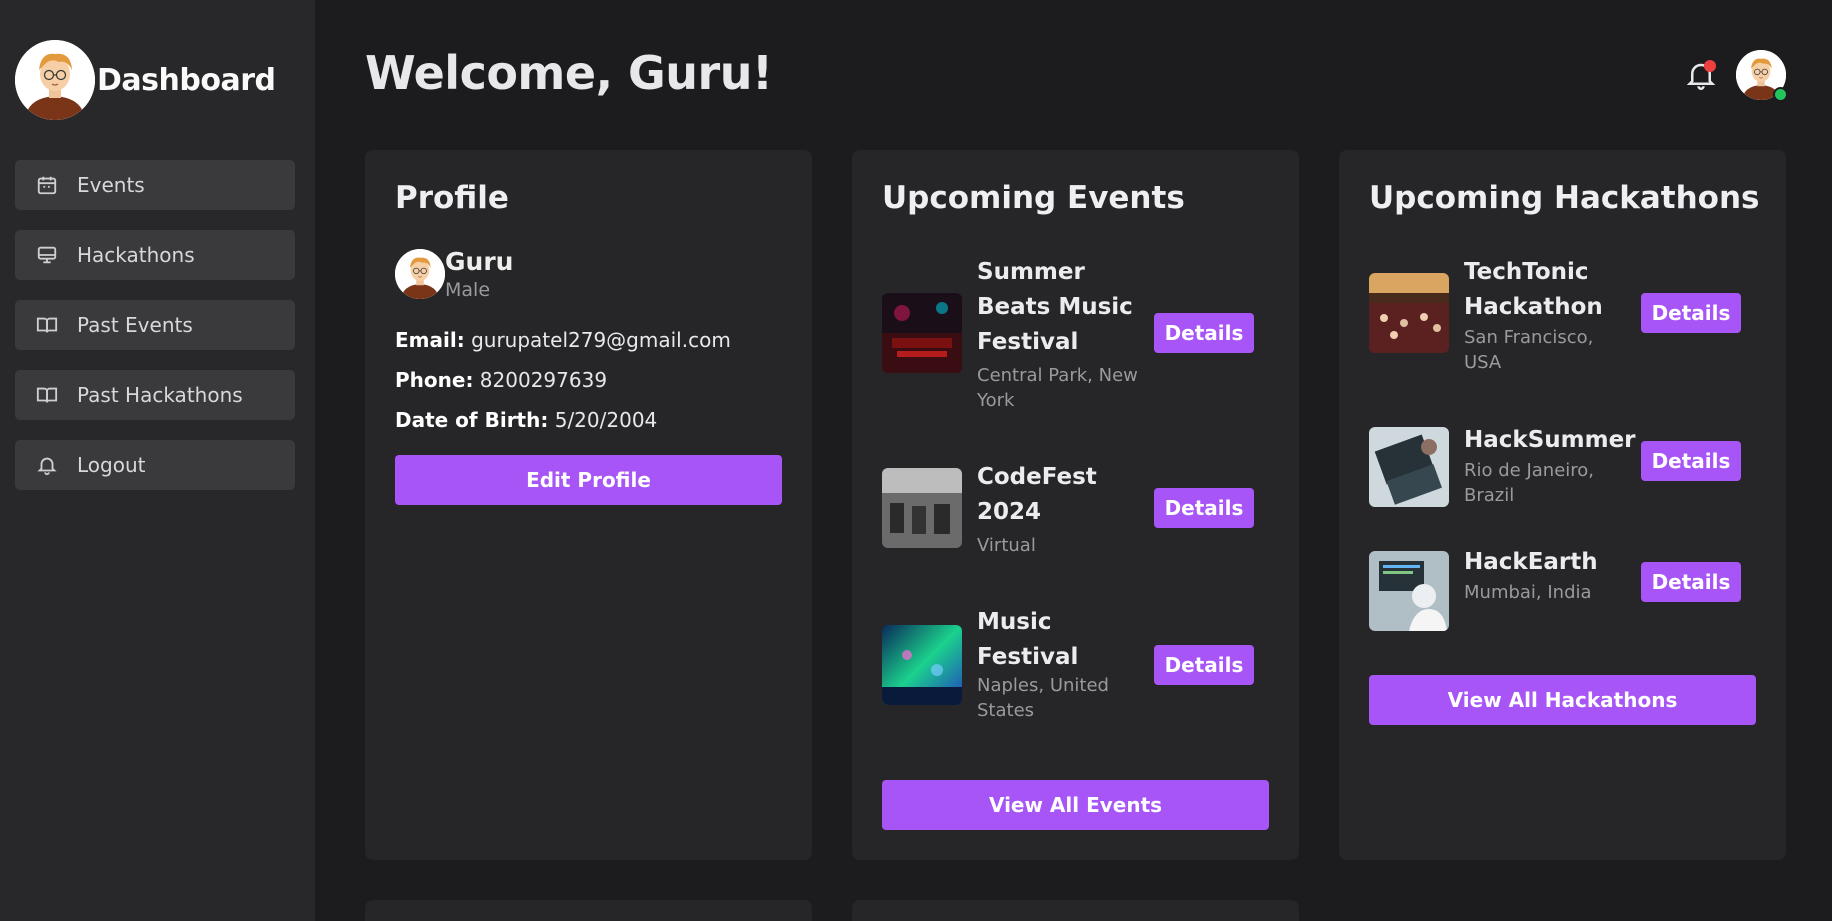 Image resolution: width=1832 pixels, height=921 pixels. Describe the element at coordinates (1529, 350) in the screenshot. I see `hackathon-location: San Francisco, USA` at that location.